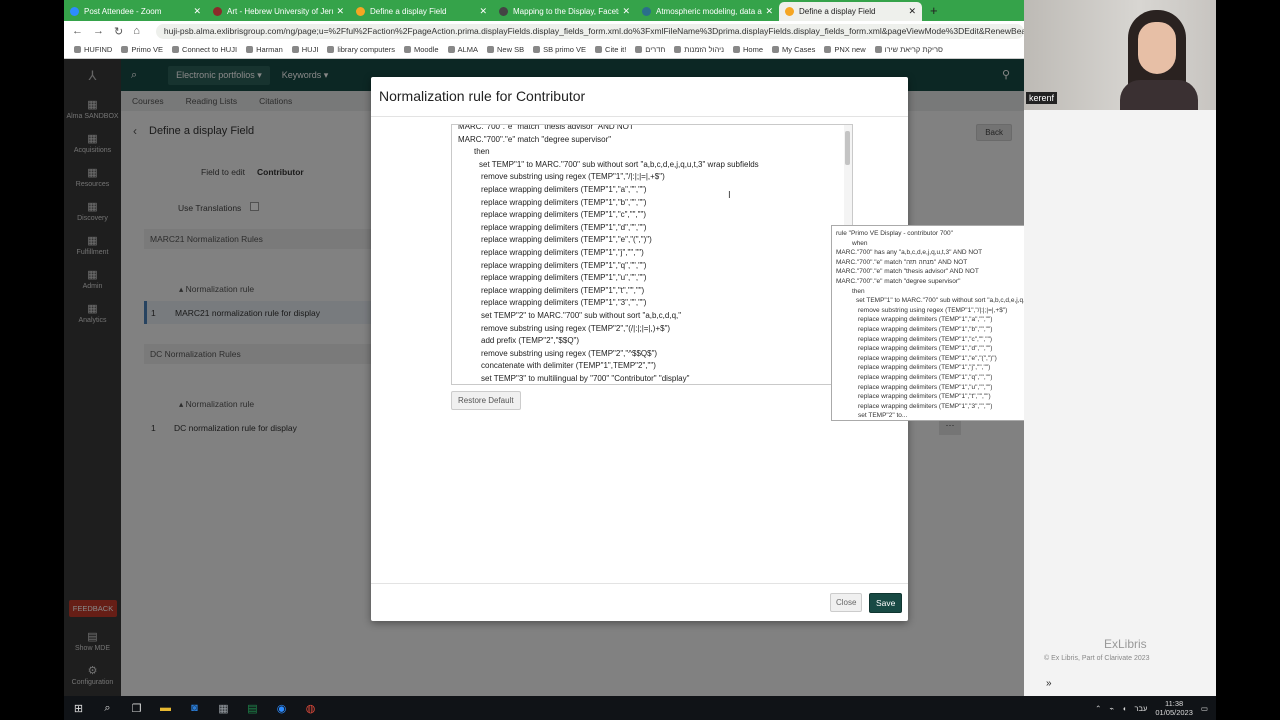 Image resolution: width=1280 pixels, height=720 pixels. Describe the element at coordinates (639, 583) in the screenshot. I see `divider` at that location.